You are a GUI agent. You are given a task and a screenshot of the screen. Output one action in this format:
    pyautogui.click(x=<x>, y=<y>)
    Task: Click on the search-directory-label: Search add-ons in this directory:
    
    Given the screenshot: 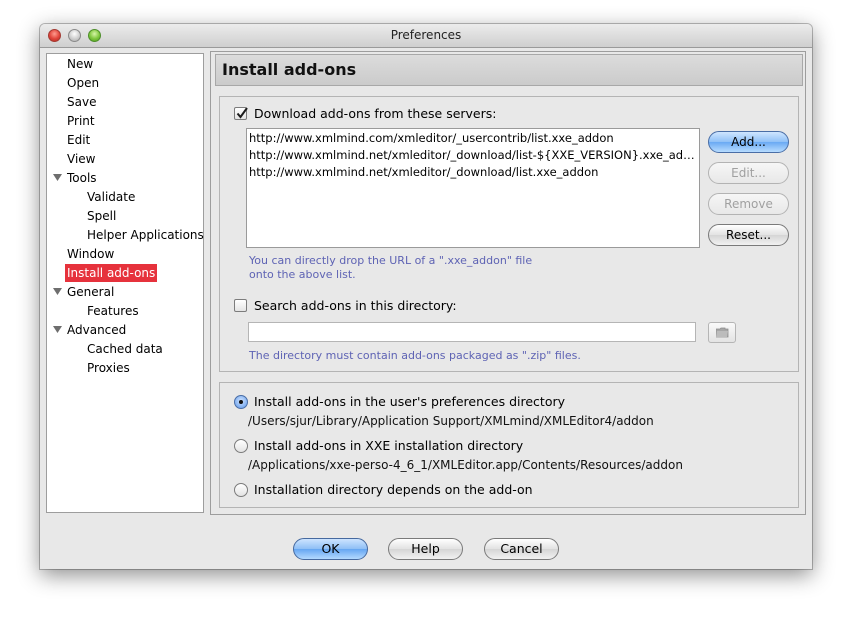 What is the action you would take?
    pyautogui.click(x=355, y=305)
    